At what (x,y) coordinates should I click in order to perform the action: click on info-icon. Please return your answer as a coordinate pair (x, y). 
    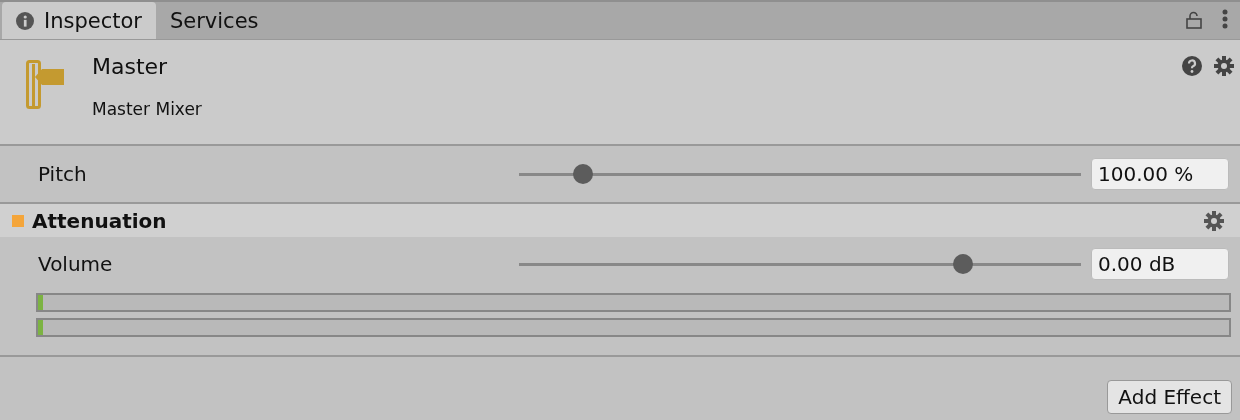
    Looking at the image, I should click on (25, 20).